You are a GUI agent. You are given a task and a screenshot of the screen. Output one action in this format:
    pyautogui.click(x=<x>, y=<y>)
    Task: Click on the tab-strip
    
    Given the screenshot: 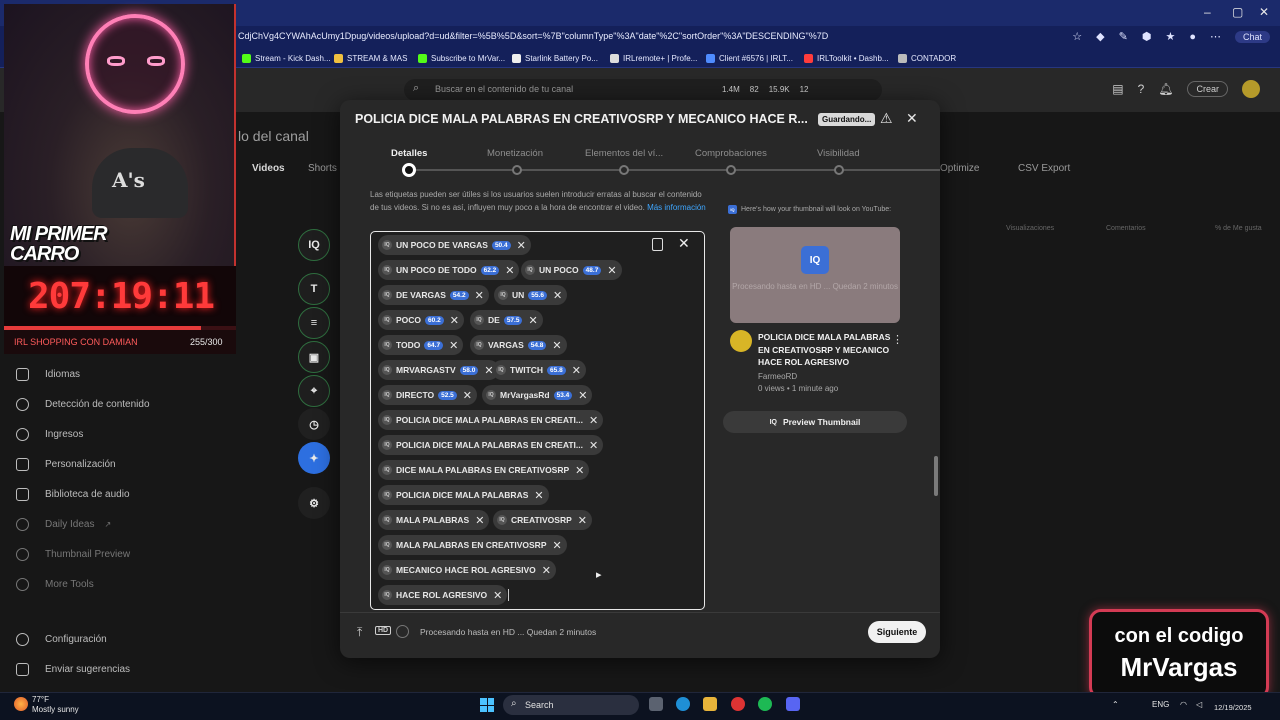 What is the action you would take?
    pyautogui.click(x=700, y=13)
    